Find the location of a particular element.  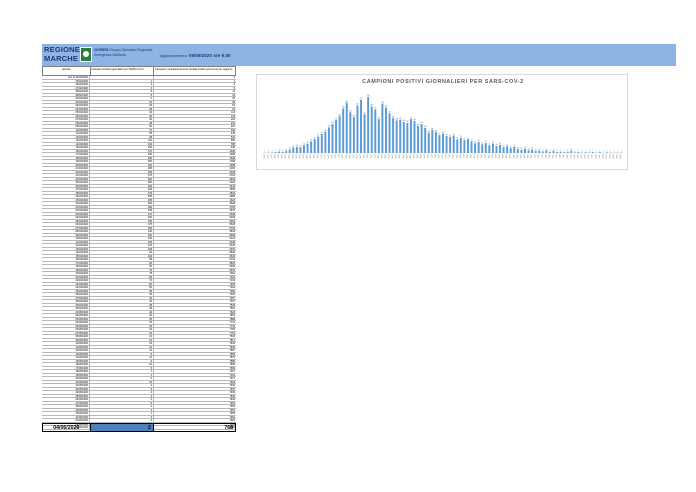

row-date: 10/04/2020 is located at coordinates (66, 238).